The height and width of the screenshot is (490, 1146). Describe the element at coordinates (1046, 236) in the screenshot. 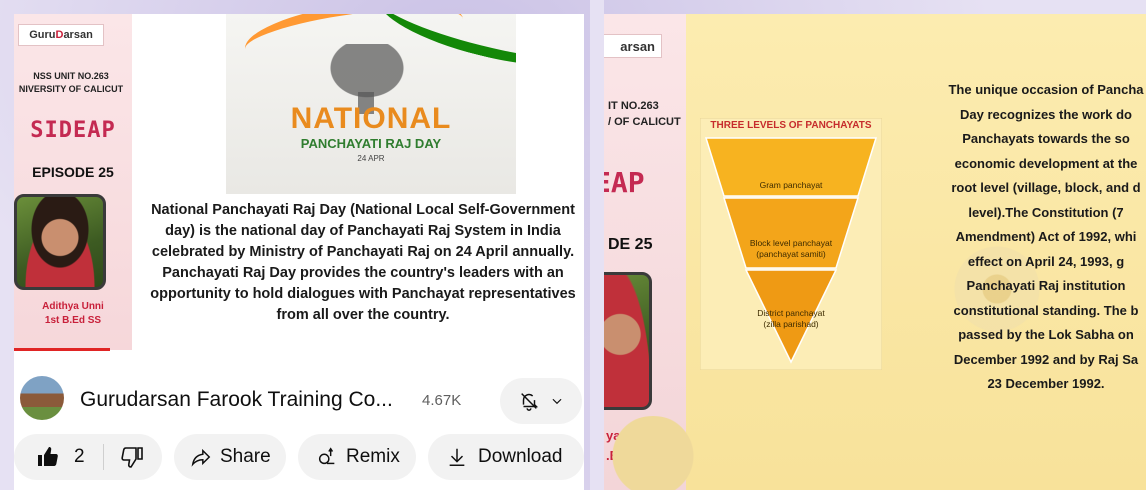

I see `slide-line: Amendment) Act of 1992, whi` at that location.